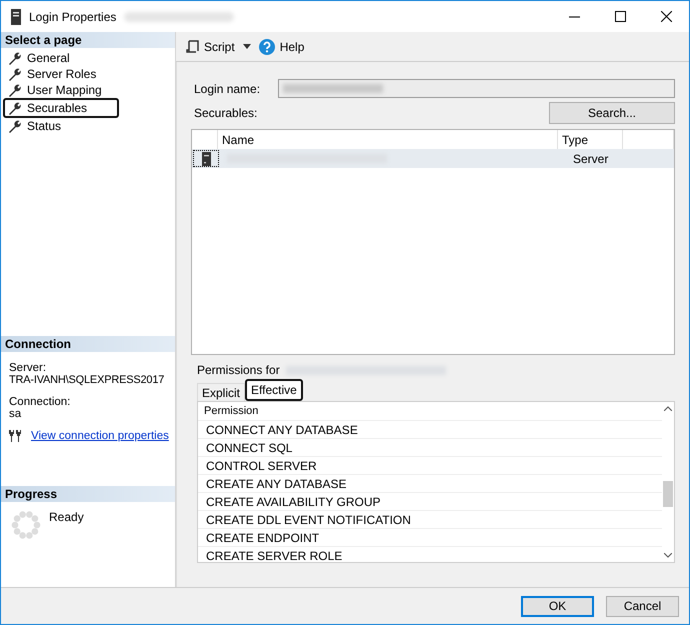 This screenshot has height=625, width=690. Describe the element at coordinates (44, 126) in the screenshot. I see `page-label: Status` at that location.